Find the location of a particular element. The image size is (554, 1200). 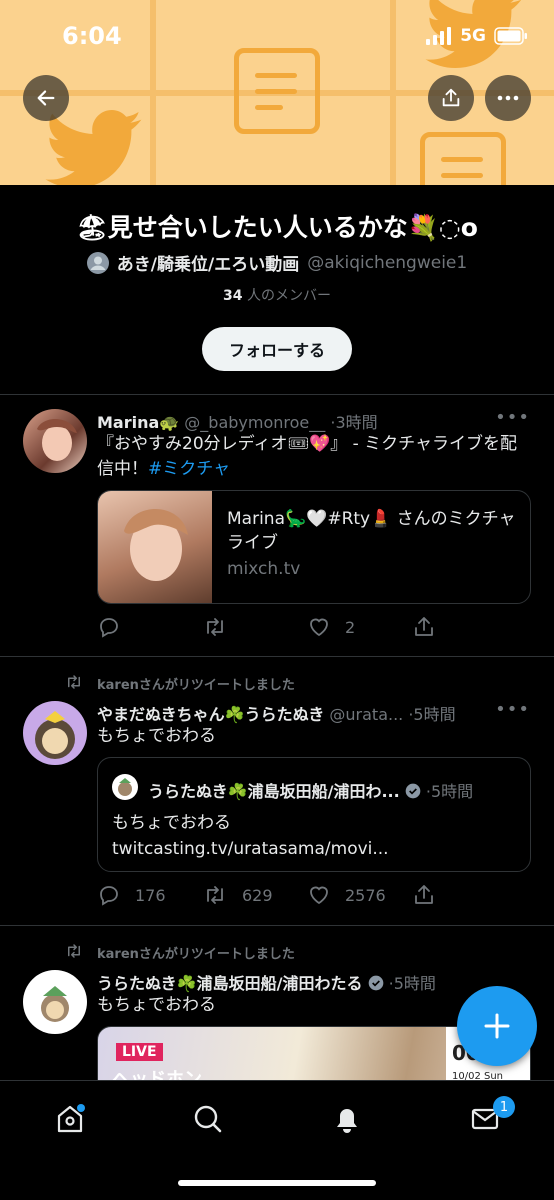

follow-button: フォローする is located at coordinates (277, 349).